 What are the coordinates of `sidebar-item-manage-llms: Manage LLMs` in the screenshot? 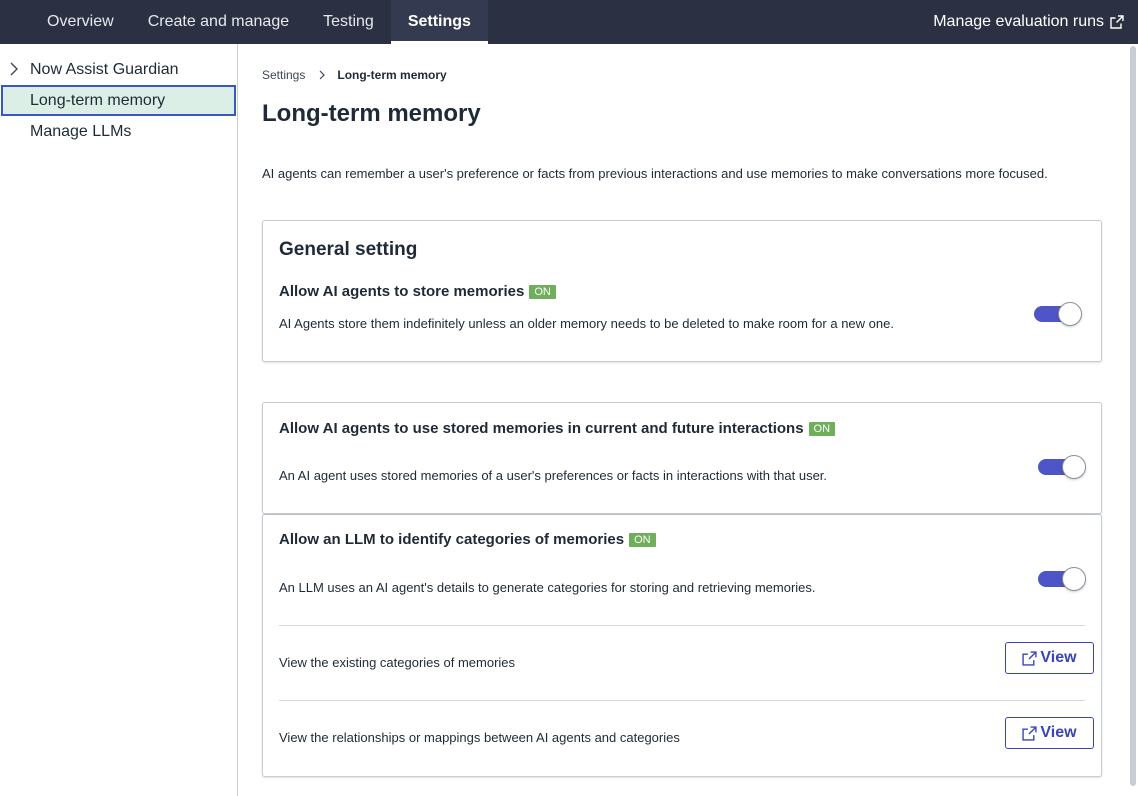 It's located at (118, 131).